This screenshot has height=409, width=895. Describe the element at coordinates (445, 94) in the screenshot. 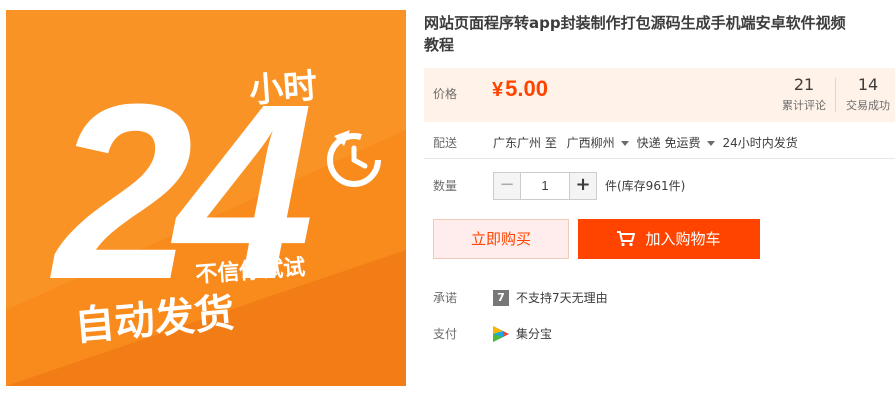

I see `price-label: 价格` at that location.